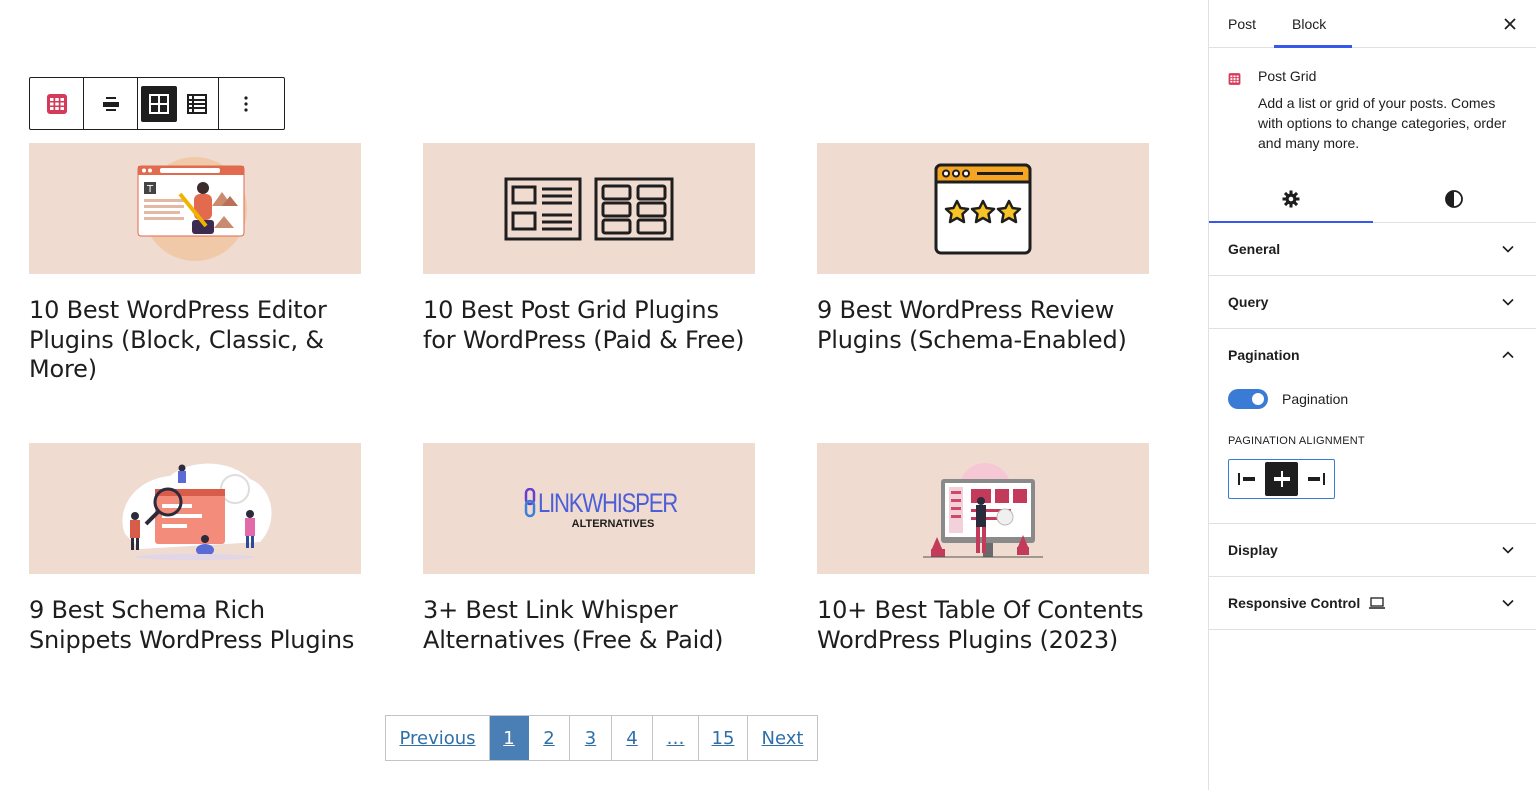 The width and height of the screenshot is (1536, 790). What do you see at coordinates (1508, 355) in the screenshot?
I see `chevron-up-icon` at bounding box center [1508, 355].